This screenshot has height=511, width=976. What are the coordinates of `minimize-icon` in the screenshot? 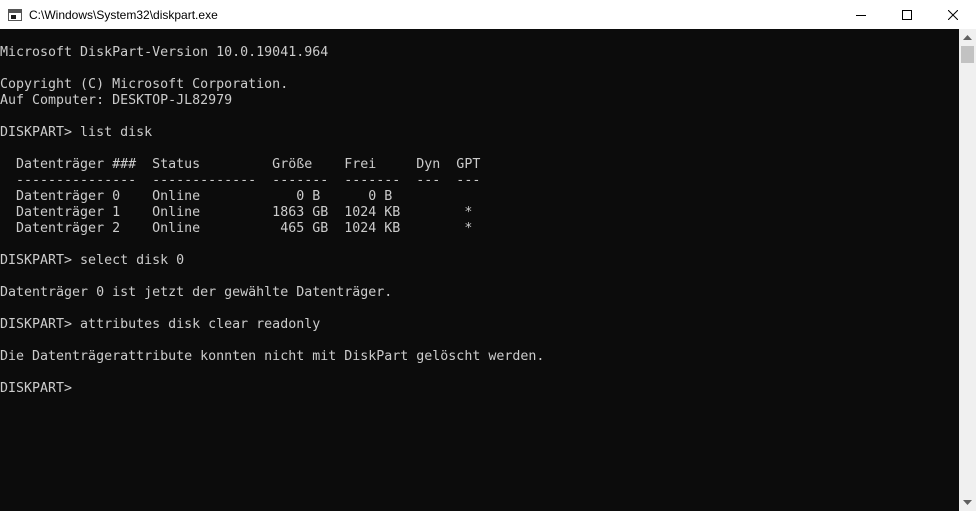 It's located at (861, 15).